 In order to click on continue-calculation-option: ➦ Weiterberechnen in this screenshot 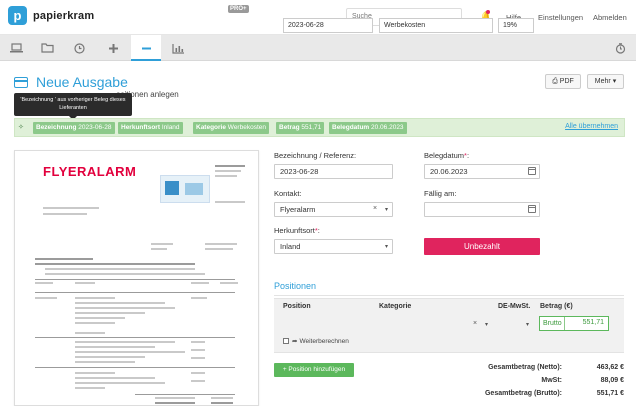, I will do `click(316, 341)`.